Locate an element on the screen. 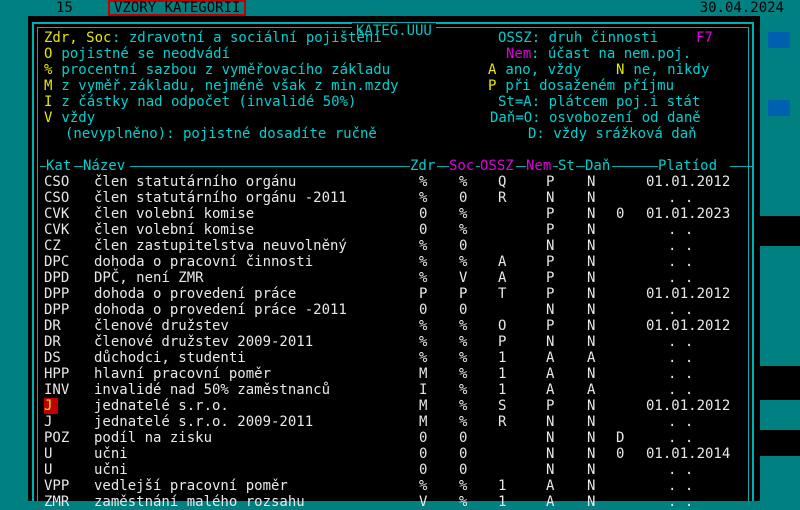  cell-kat: U is located at coordinates (48, 454).